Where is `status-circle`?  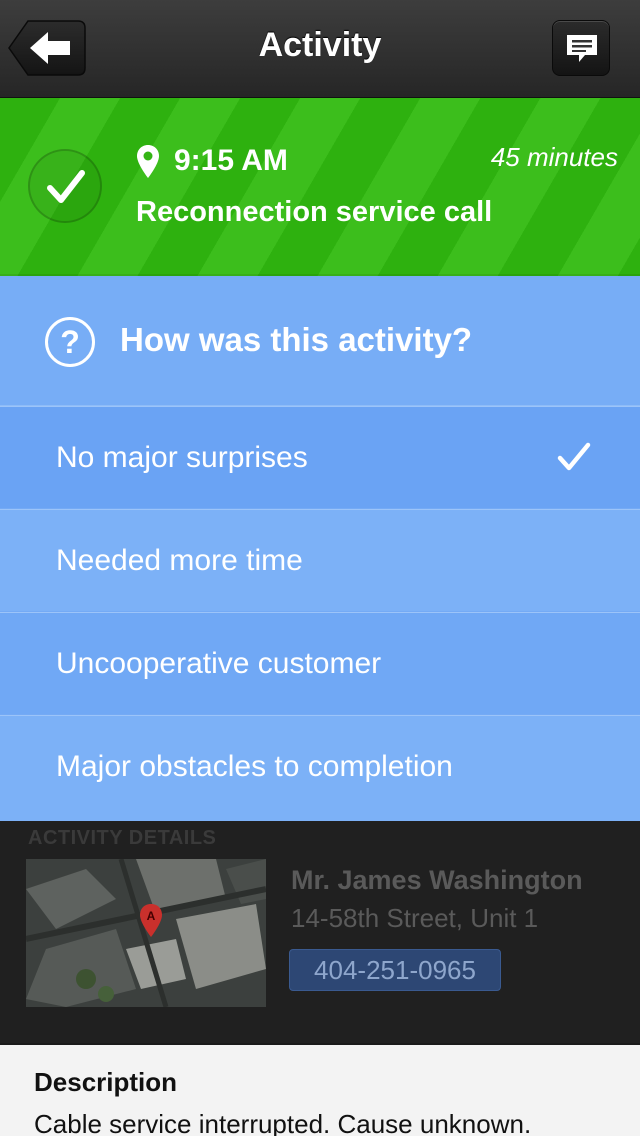
status-circle is located at coordinates (65, 186).